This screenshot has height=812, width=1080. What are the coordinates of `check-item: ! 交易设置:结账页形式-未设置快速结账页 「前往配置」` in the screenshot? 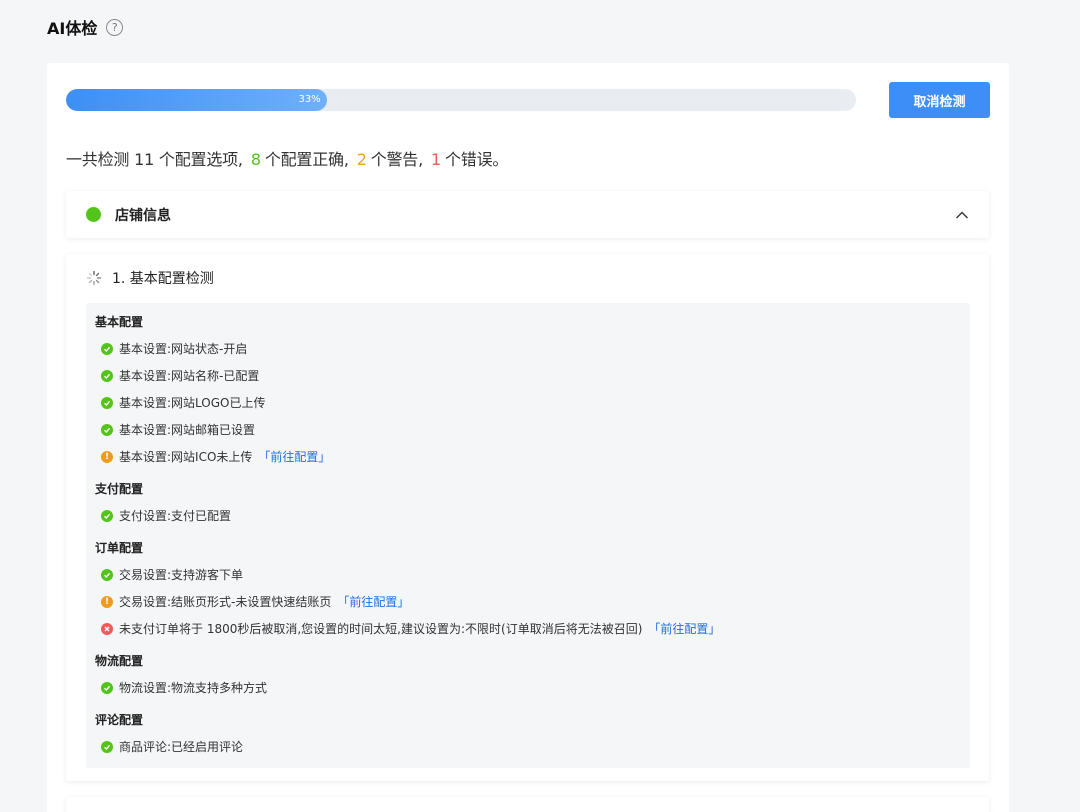 It's located at (255, 602).